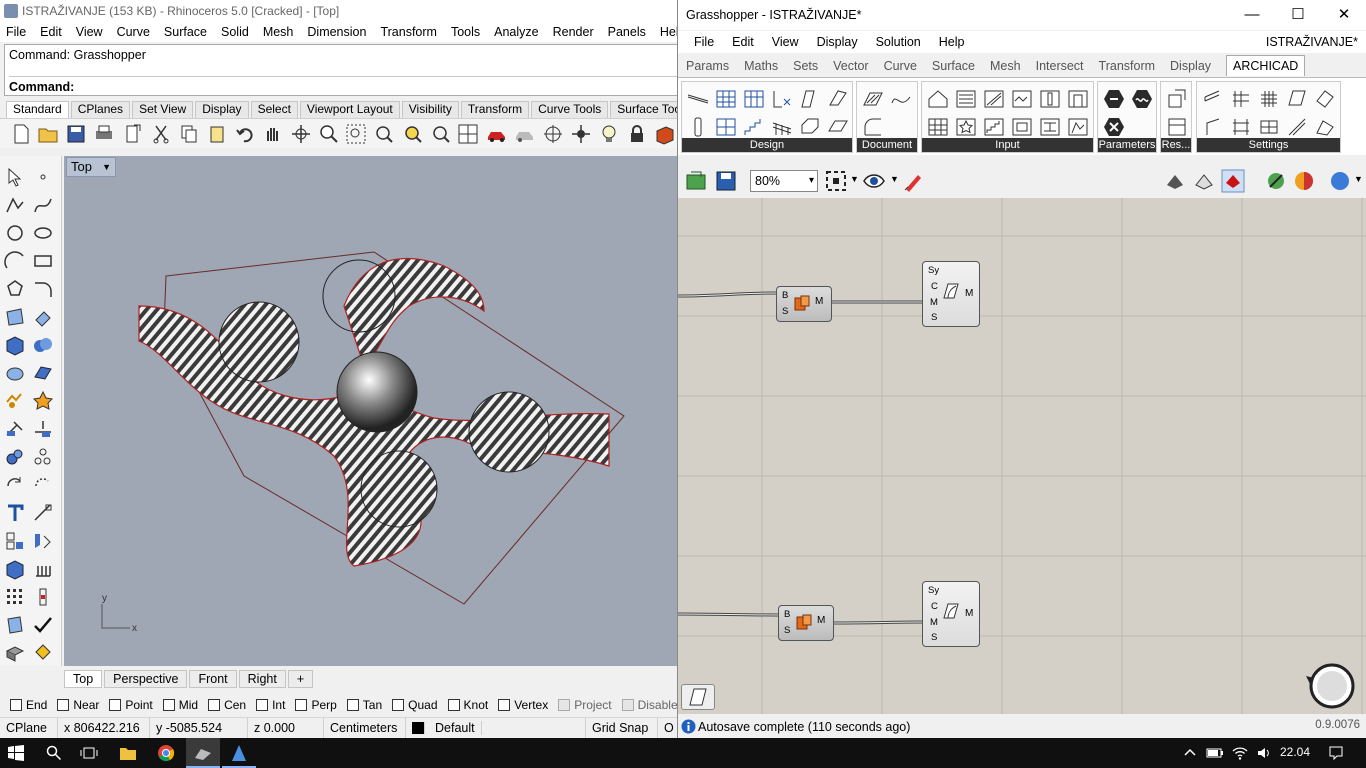 The image size is (1366, 768). What do you see at coordinates (364, 705) in the screenshot?
I see `osnap-tan: Tan` at bounding box center [364, 705].